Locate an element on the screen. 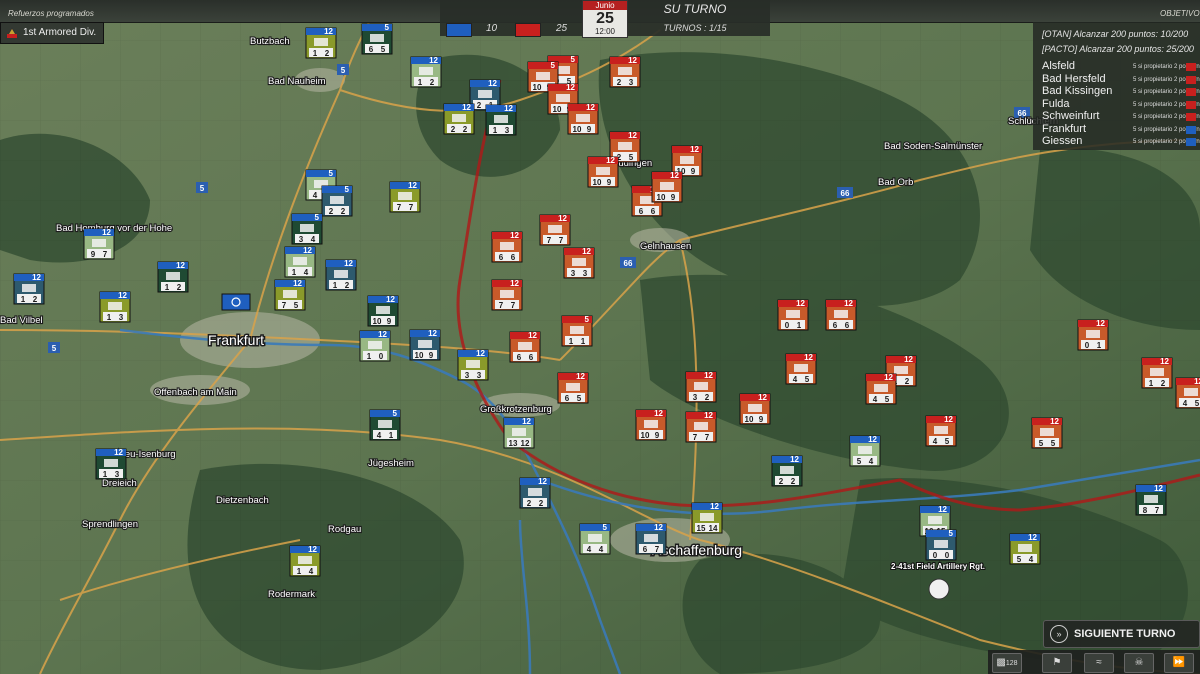  nato-unit-counter: 5 41 is located at coordinates (385, 425).